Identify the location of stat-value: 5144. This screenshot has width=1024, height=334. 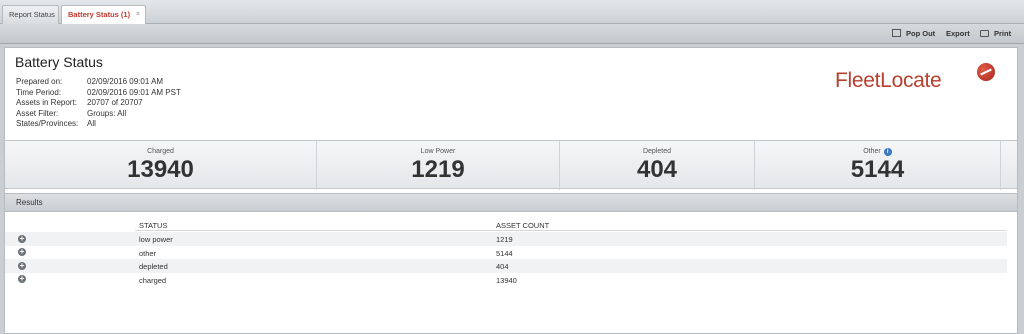
(877, 169).